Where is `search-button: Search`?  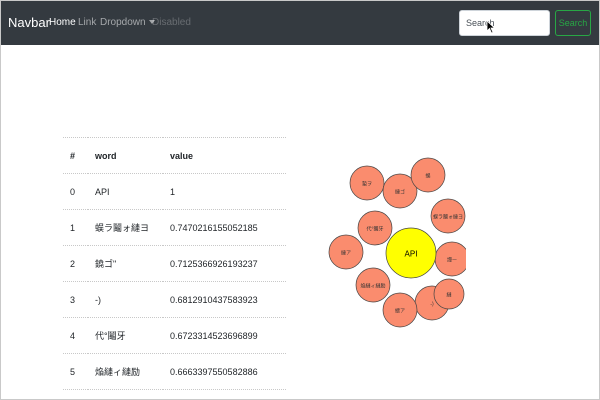 search-button: Search is located at coordinates (573, 23).